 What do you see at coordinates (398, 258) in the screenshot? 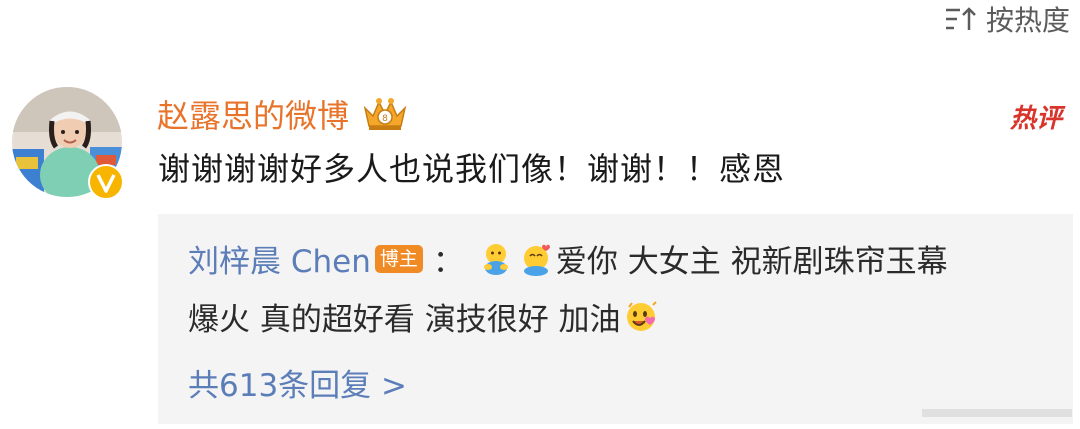
I see `blogger-tag: 博主` at bounding box center [398, 258].